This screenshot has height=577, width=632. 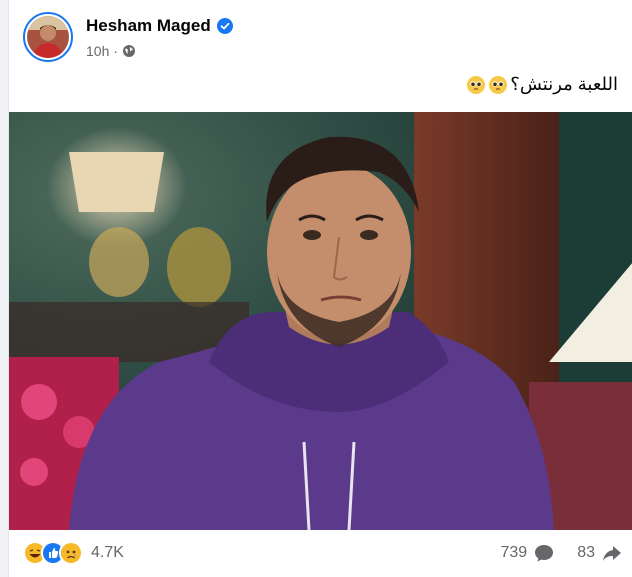 I want to click on reaction-count: 4.7K, so click(x=107, y=553).